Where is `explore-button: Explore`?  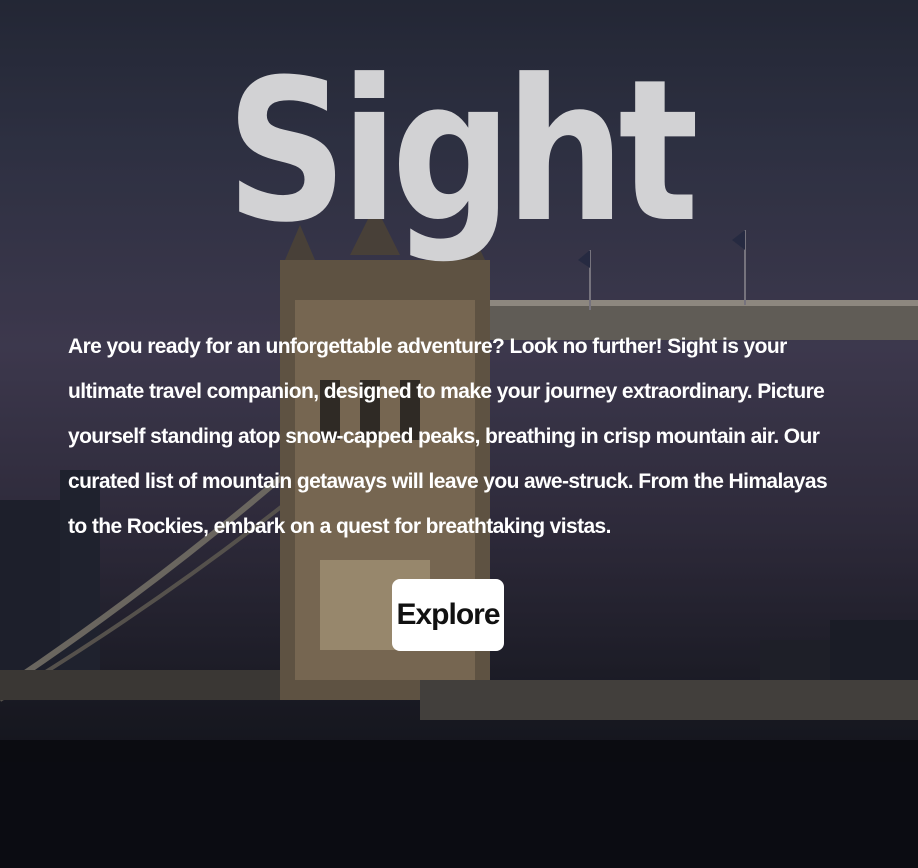 explore-button: Explore is located at coordinates (448, 615).